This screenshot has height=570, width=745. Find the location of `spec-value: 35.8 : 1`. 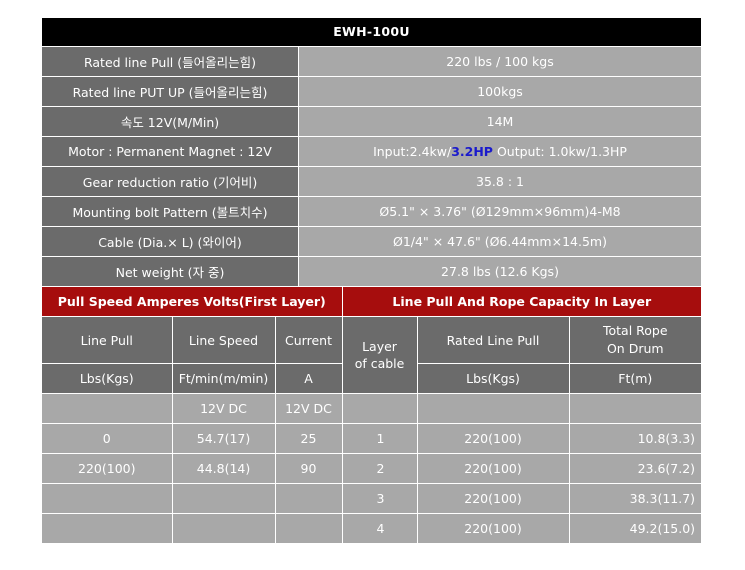

spec-value: 35.8 : 1 is located at coordinates (499, 181).